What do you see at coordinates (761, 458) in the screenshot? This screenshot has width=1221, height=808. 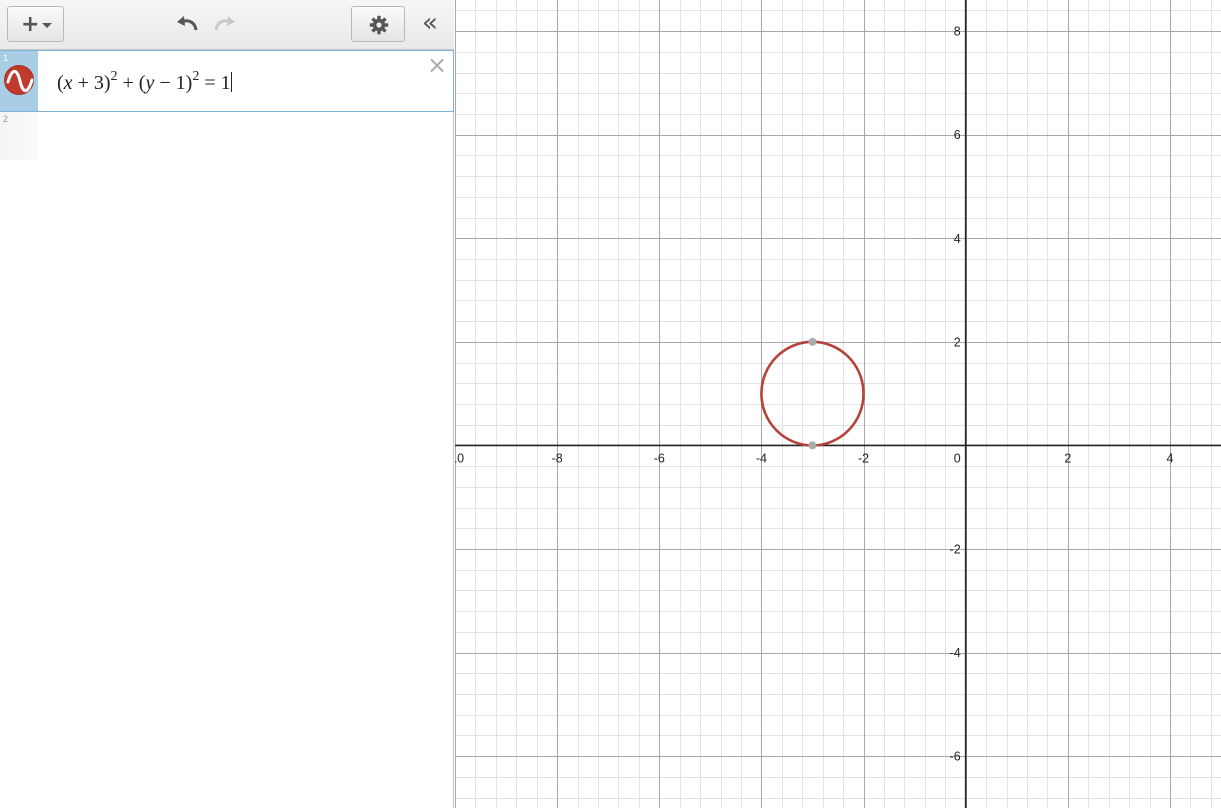 I see `x-tick-label: -4` at bounding box center [761, 458].